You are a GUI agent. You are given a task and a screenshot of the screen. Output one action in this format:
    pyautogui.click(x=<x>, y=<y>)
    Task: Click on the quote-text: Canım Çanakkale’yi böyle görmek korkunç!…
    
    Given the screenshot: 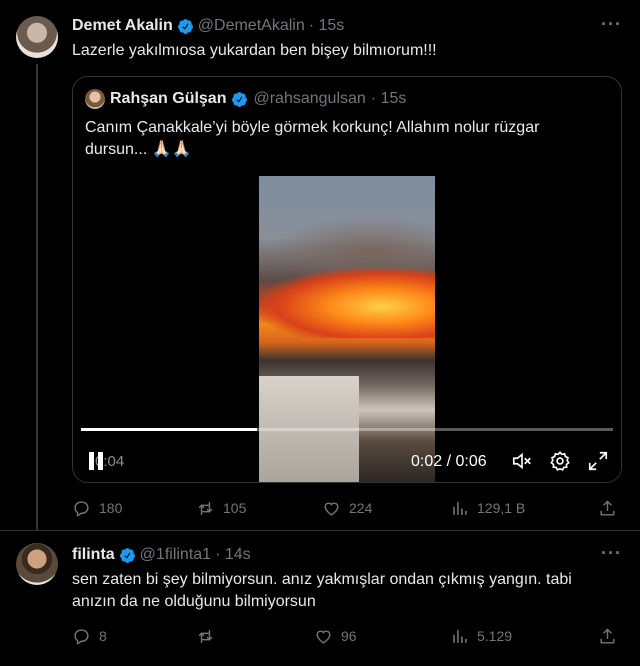 What is the action you would take?
    pyautogui.click(x=312, y=138)
    